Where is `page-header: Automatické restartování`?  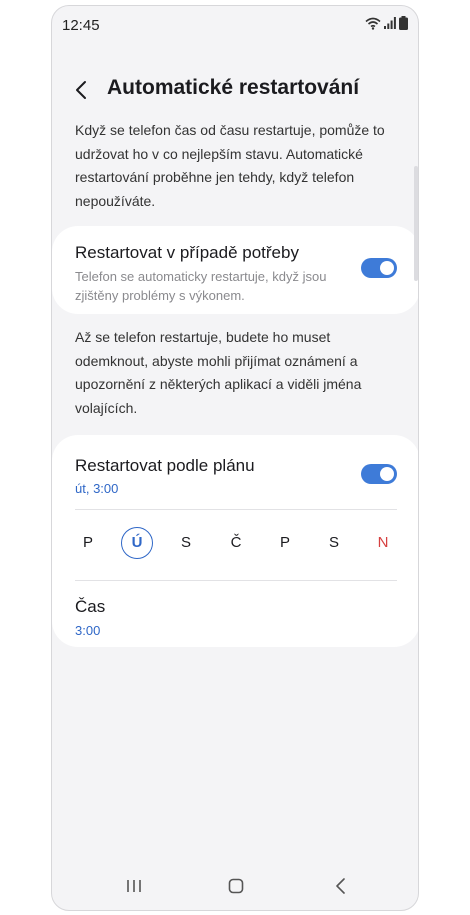 page-header: Automatické restartování is located at coordinates (235, 92).